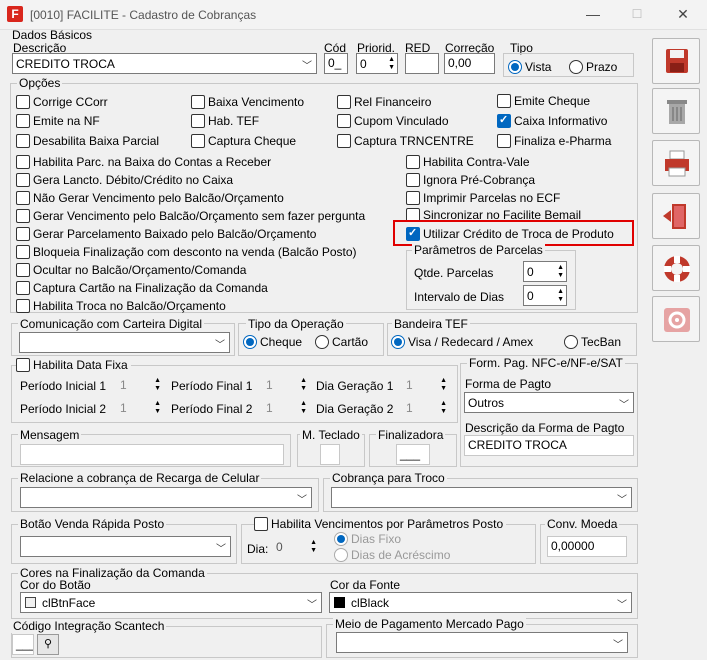 Image resolution: width=707 pixels, height=660 pixels. Describe the element at coordinates (48, 644) in the screenshot. I see `binoculars-icon: ⚲` at that location.